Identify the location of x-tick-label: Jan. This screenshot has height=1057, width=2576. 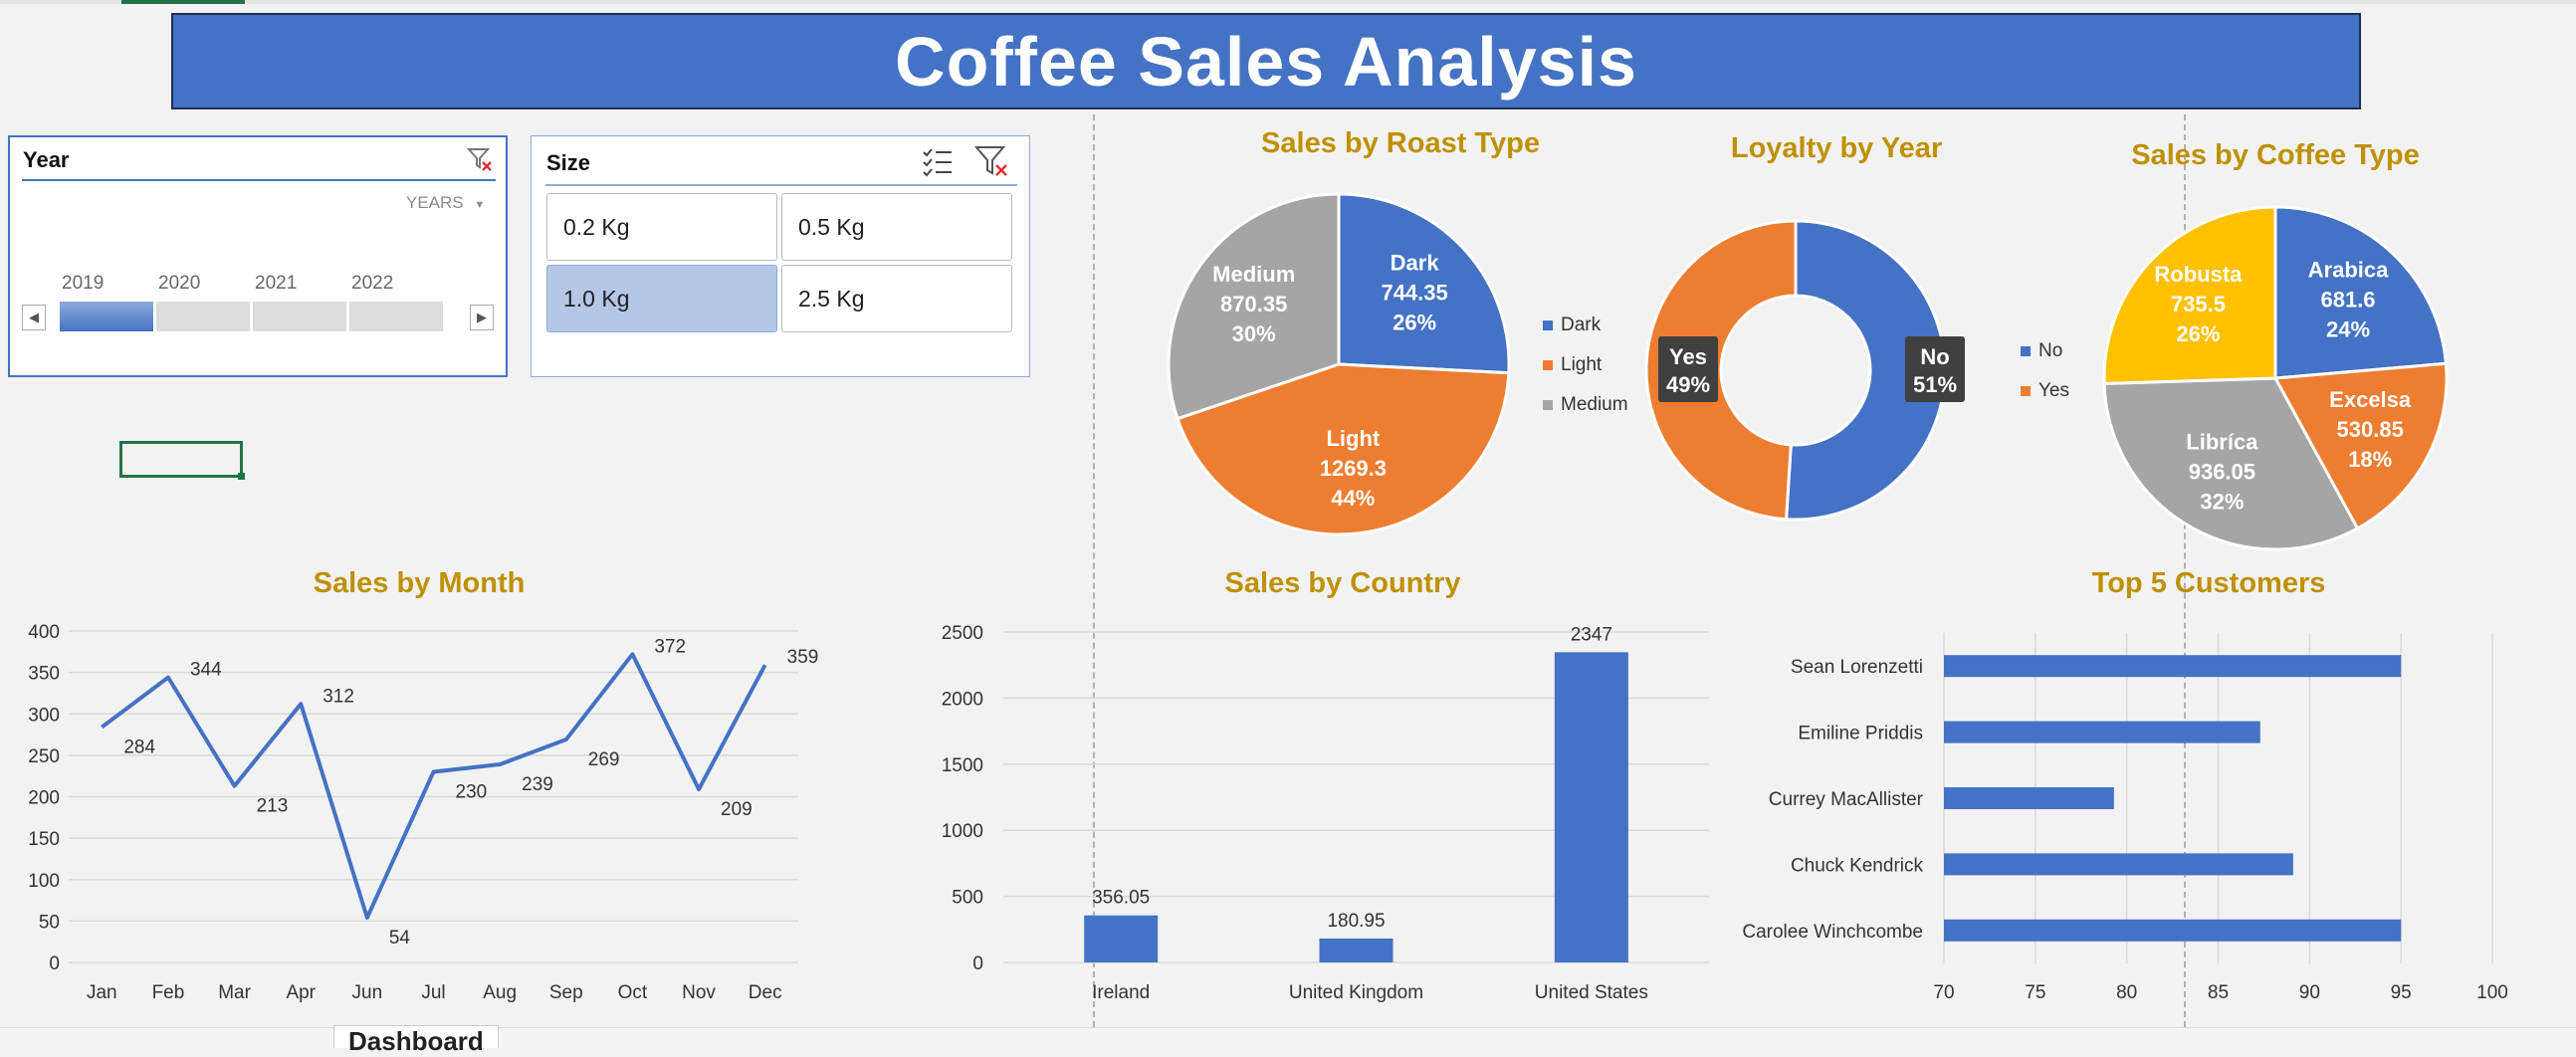
(102, 992).